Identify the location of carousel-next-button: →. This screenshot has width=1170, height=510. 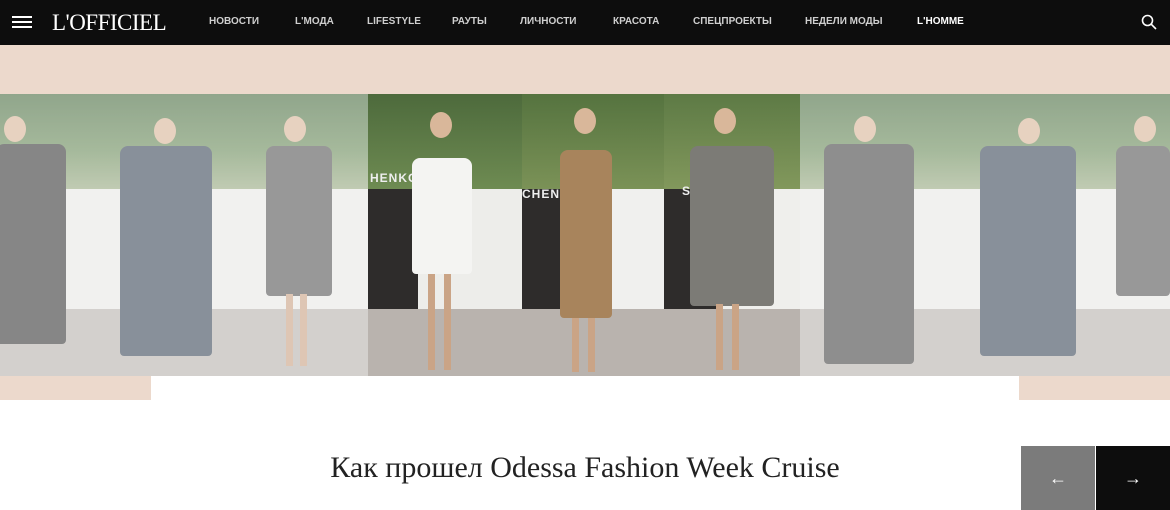
(1133, 478).